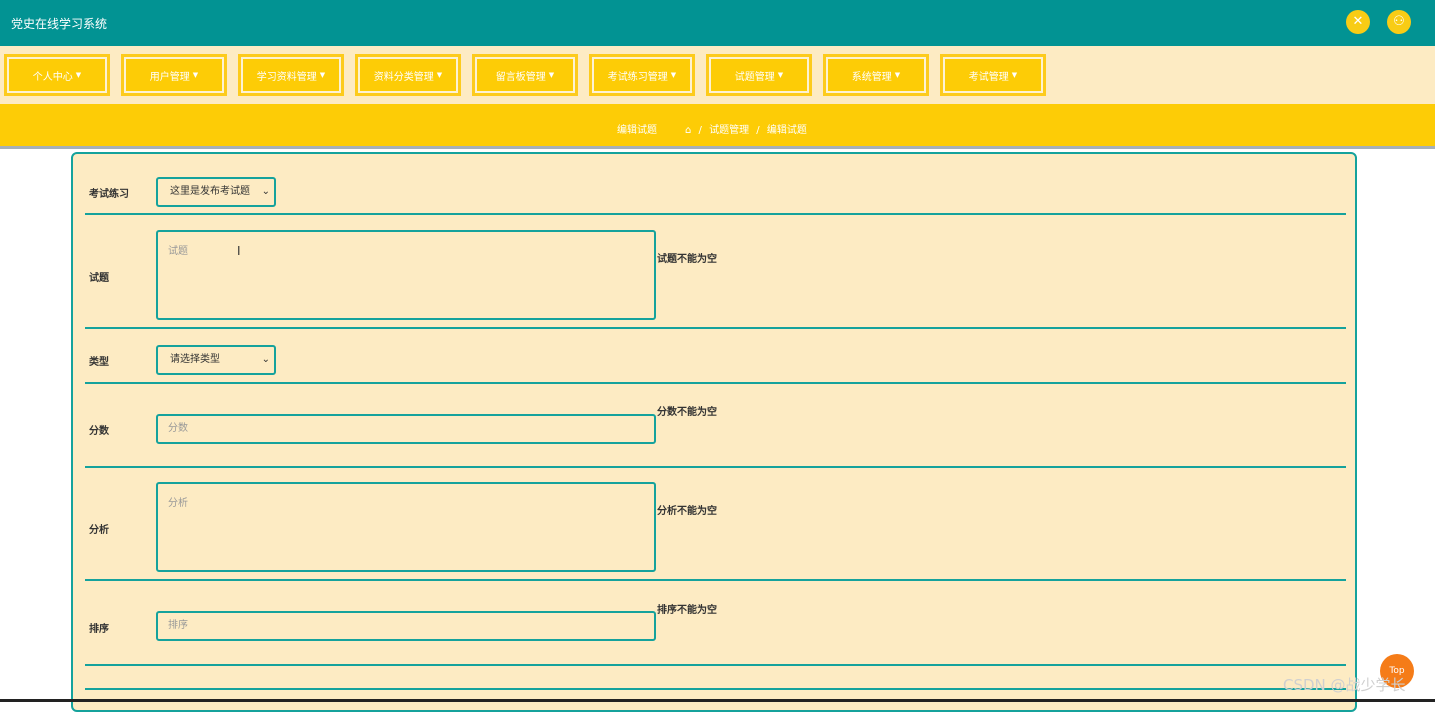  I want to click on order-placeholder: 排序, so click(178, 625).